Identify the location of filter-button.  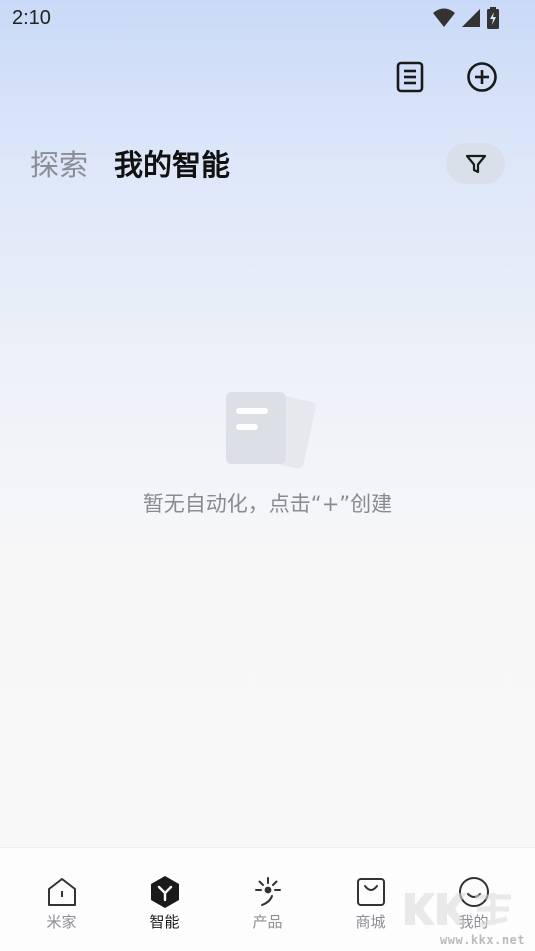
(475, 163).